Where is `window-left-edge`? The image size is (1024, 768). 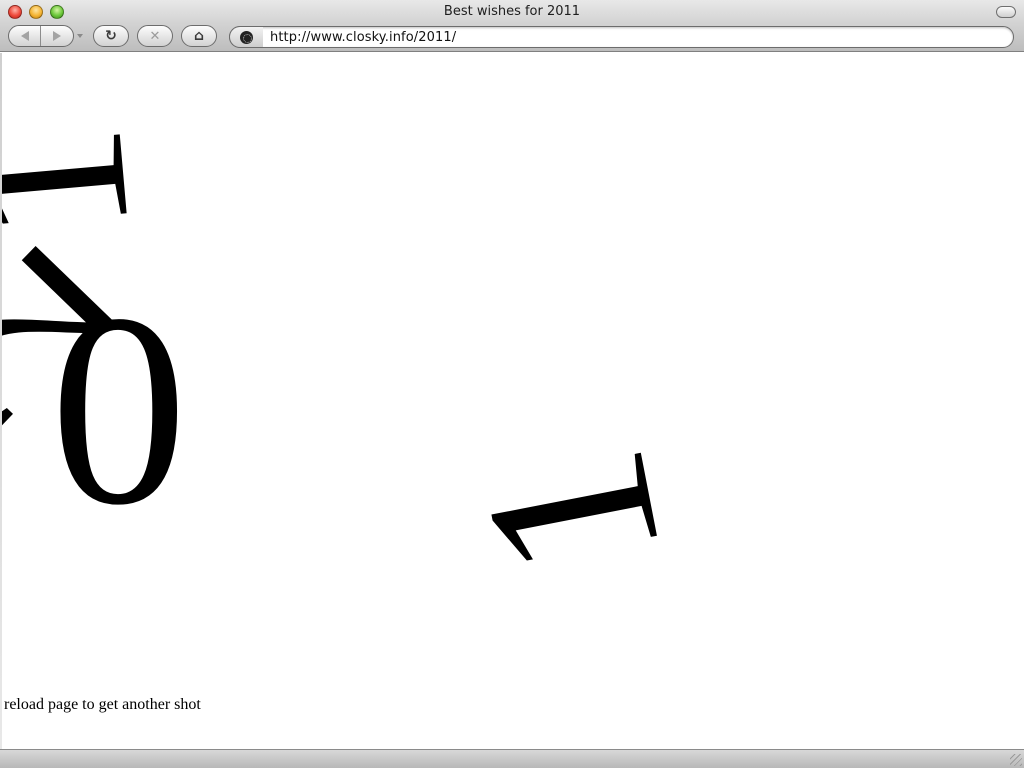
window-left-edge is located at coordinates (1, 401).